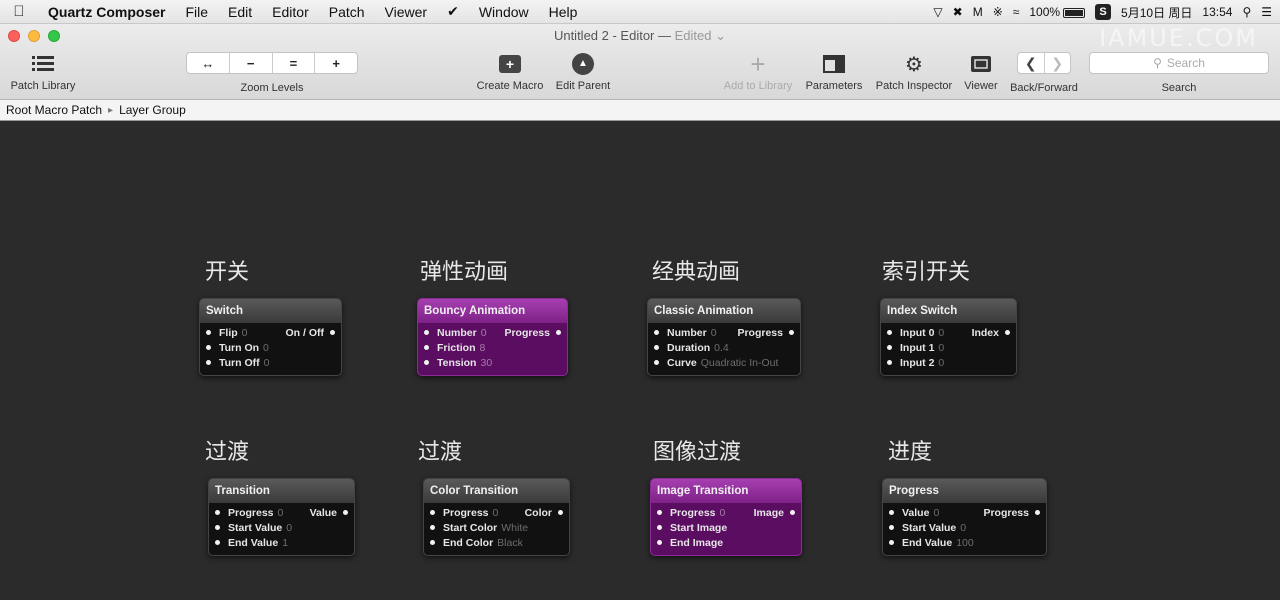 The width and height of the screenshot is (1280, 600). I want to click on title-dash: —, so click(666, 35).